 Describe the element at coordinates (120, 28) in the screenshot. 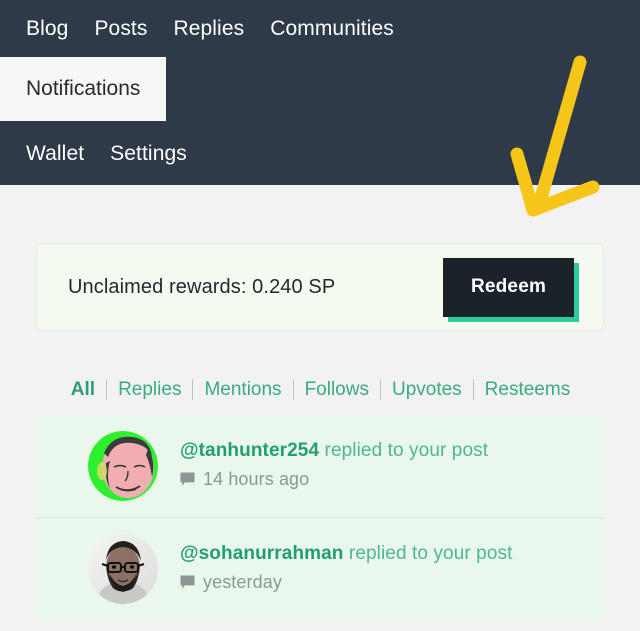

I see `nav-item-posts: Posts` at that location.